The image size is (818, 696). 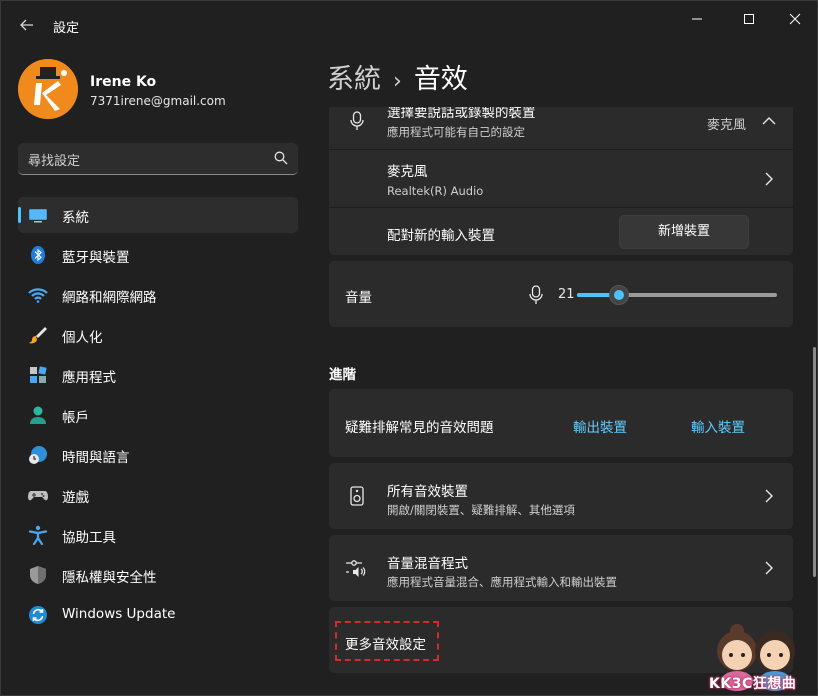 I want to click on sidebar-item-system: 系統, so click(x=158, y=215).